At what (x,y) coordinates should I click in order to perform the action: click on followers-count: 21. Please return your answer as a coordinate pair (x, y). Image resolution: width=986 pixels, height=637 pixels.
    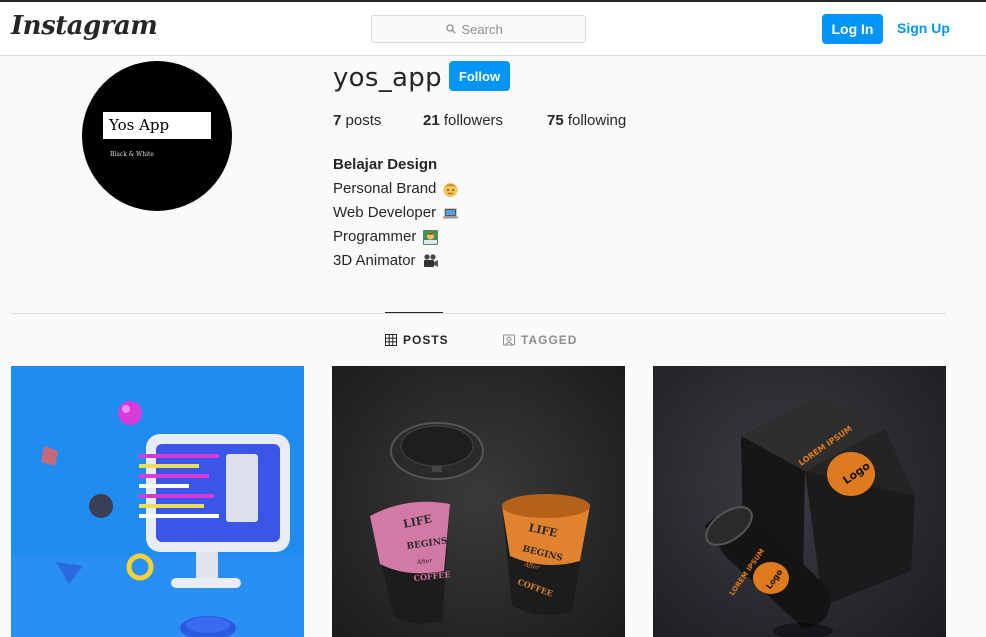
    Looking at the image, I should click on (431, 120).